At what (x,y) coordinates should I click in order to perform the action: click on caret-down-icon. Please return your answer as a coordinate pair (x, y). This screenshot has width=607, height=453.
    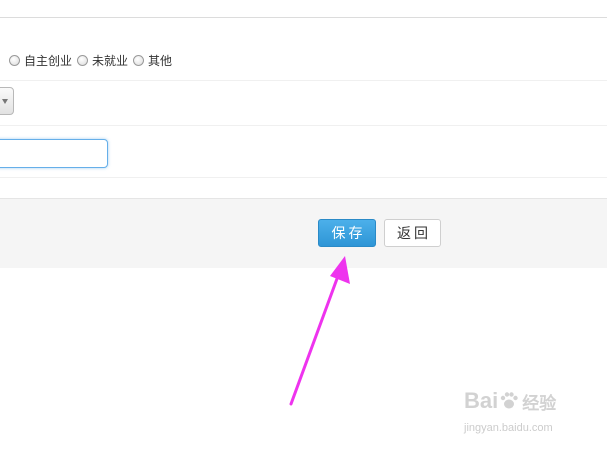
    Looking at the image, I should click on (5, 101).